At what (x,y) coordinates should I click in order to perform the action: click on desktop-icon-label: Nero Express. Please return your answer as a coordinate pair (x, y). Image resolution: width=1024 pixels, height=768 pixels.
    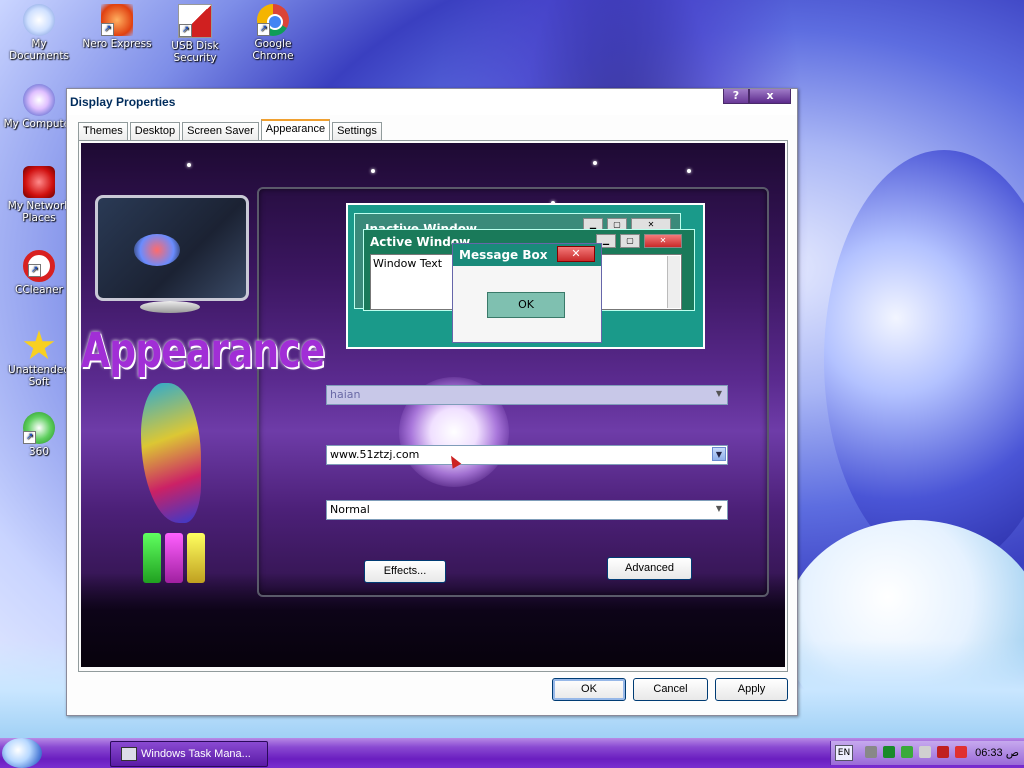
    Looking at the image, I should click on (117, 44).